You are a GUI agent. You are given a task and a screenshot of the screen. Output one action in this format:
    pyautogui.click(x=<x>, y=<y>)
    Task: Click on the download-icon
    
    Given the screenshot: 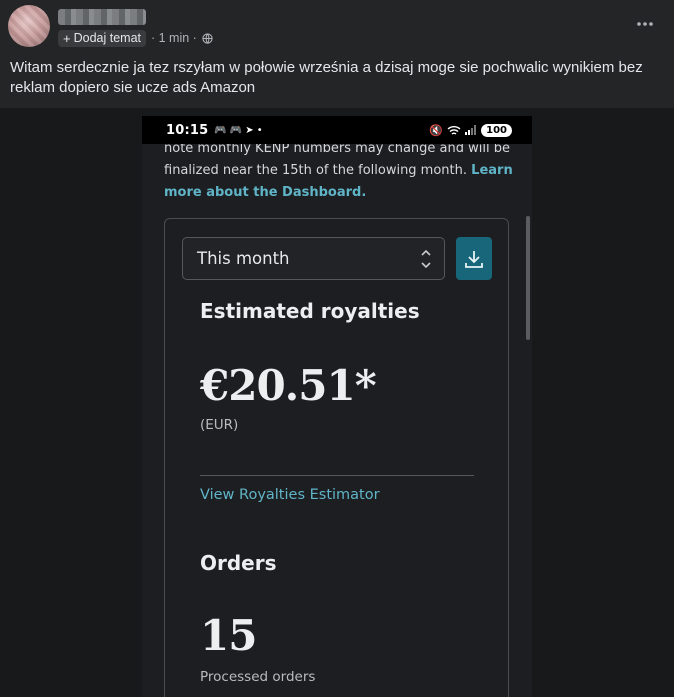 What is the action you would take?
    pyautogui.click(x=474, y=259)
    